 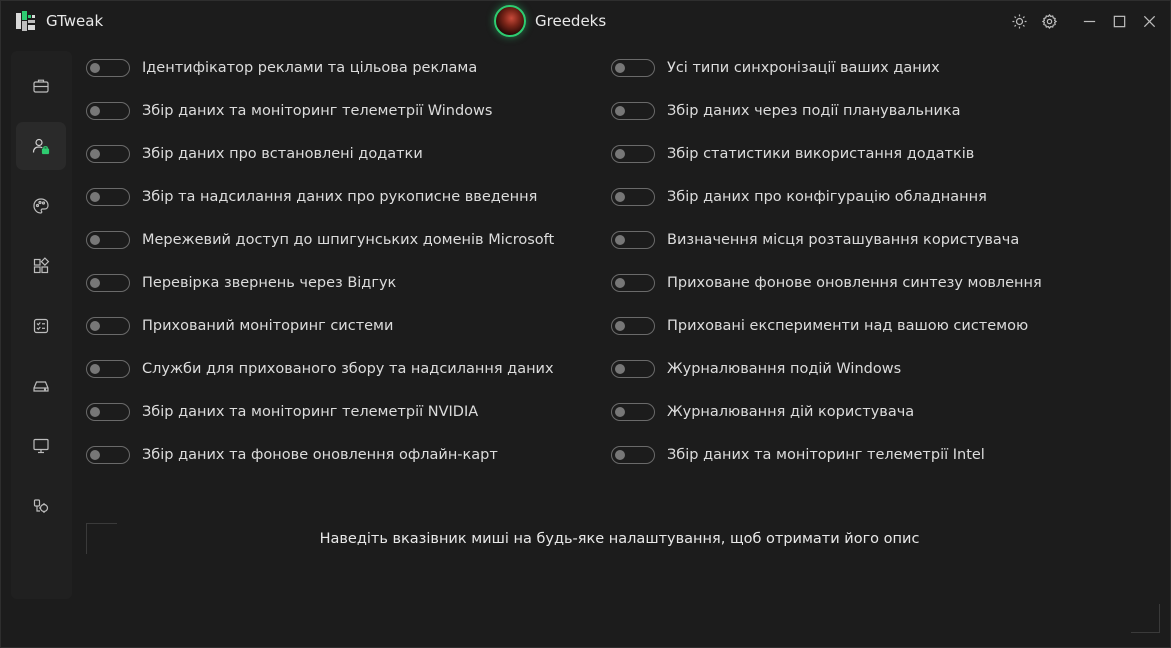 What do you see at coordinates (571, 21) in the screenshot?
I see `profile-name: Greedeks` at bounding box center [571, 21].